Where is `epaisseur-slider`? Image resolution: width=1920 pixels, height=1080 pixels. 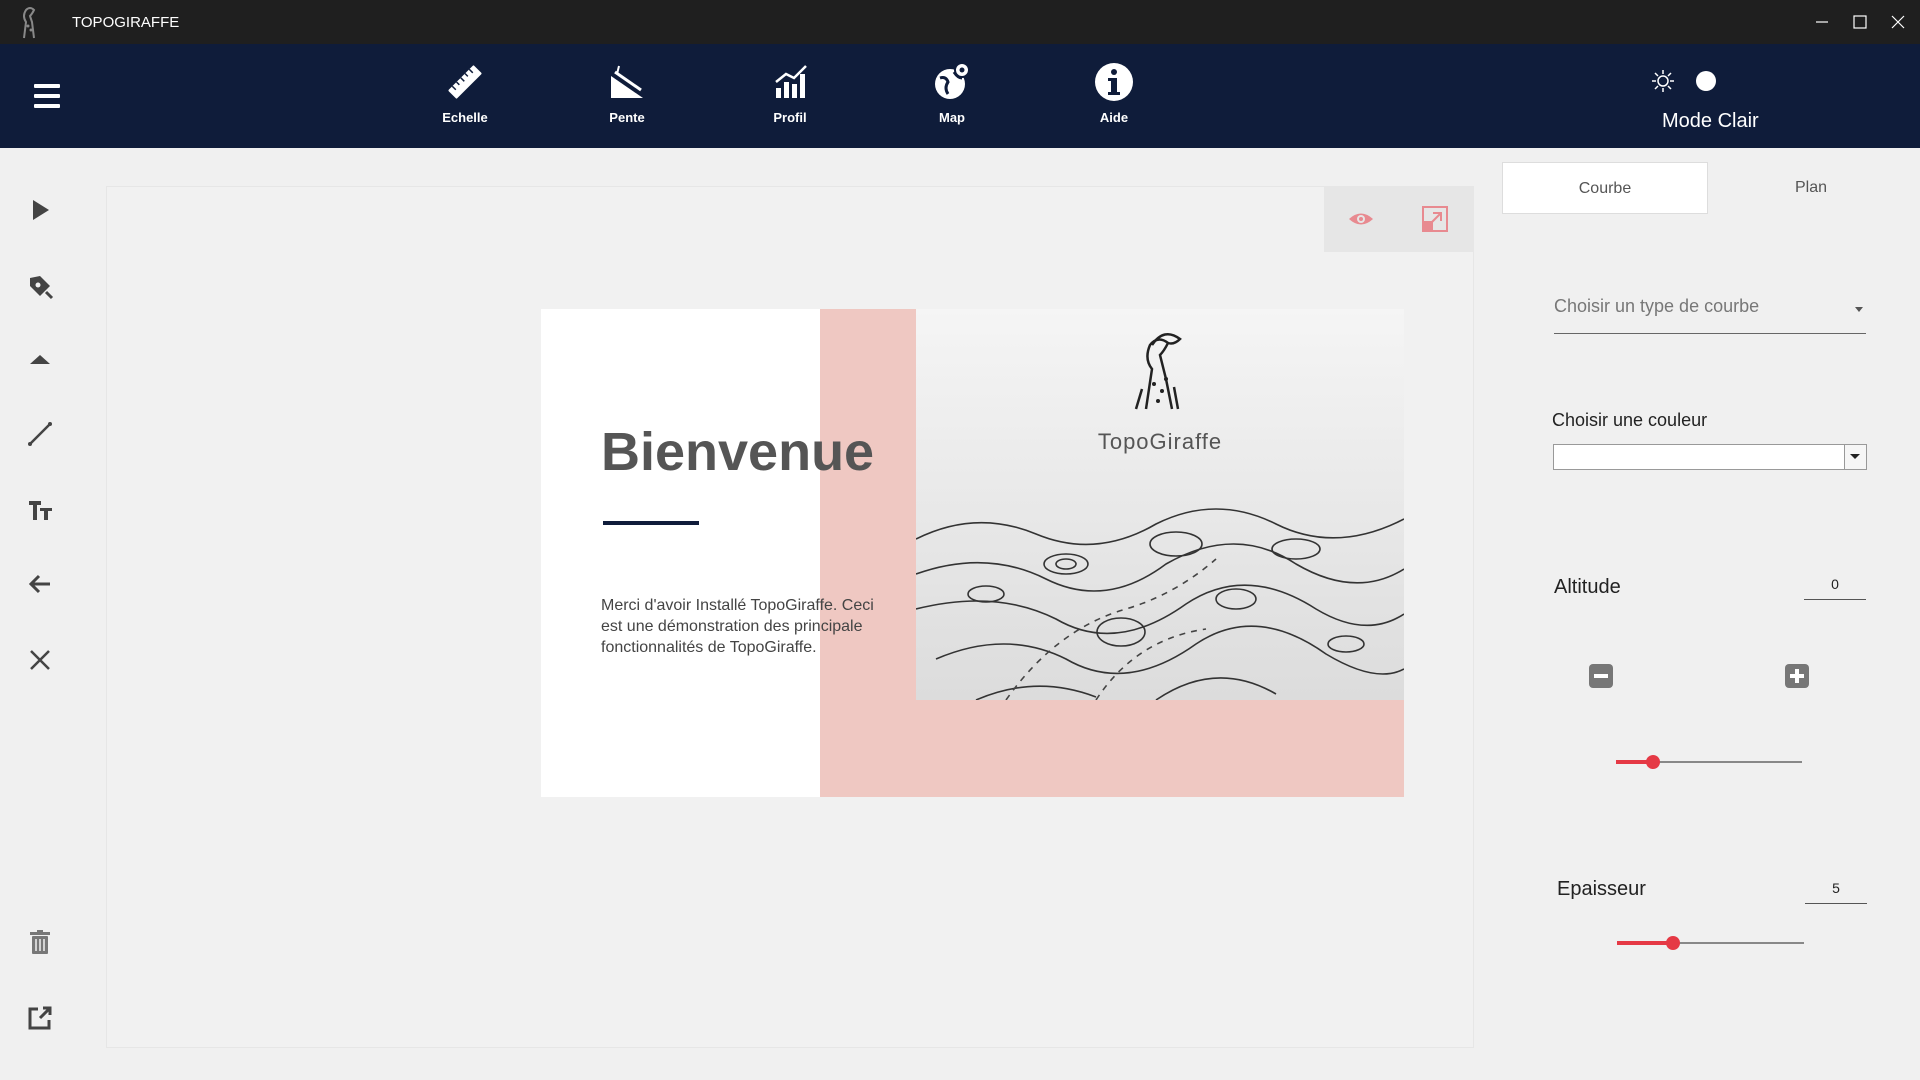
epaisseur-slider is located at coordinates (1710, 943).